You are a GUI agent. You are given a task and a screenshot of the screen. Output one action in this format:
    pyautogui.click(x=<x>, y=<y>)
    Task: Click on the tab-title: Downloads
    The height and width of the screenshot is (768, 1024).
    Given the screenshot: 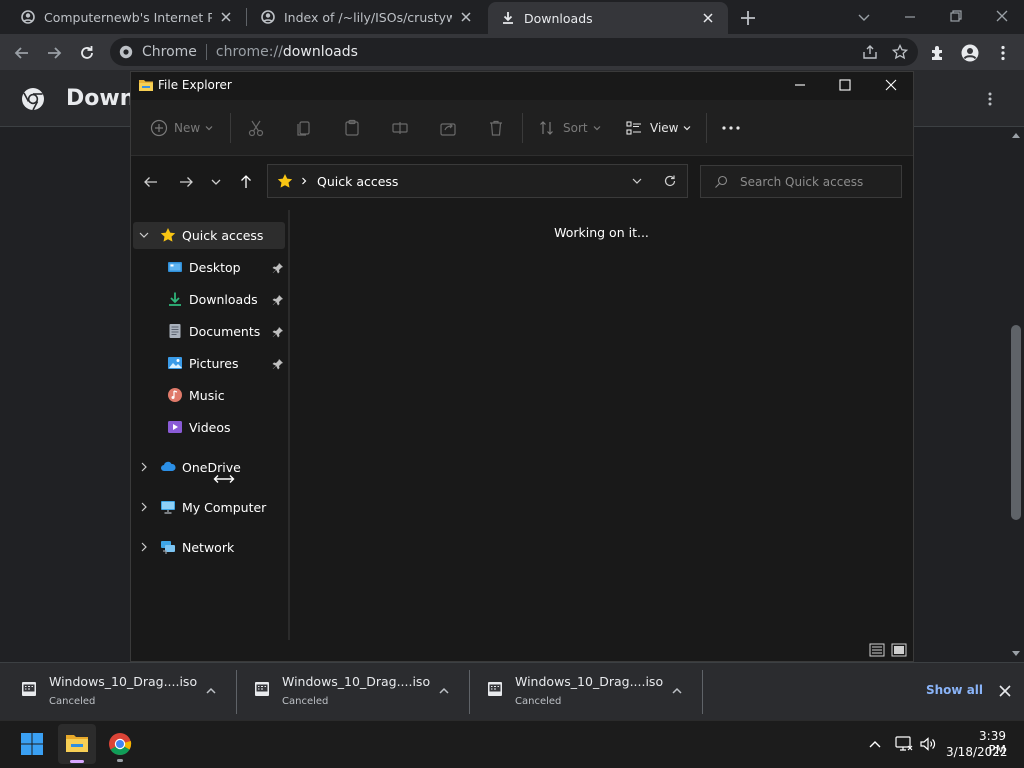 What is the action you would take?
    pyautogui.click(x=558, y=18)
    